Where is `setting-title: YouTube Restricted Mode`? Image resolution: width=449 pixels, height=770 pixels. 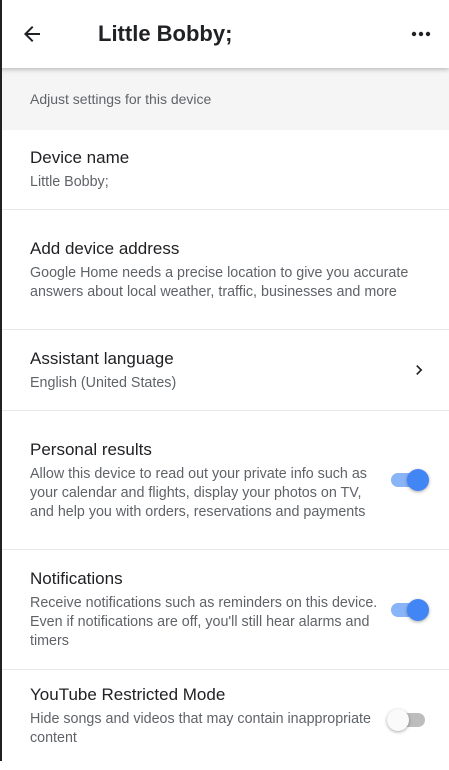 setting-title: YouTube Restricted Mode is located at coordinates (128, 694).